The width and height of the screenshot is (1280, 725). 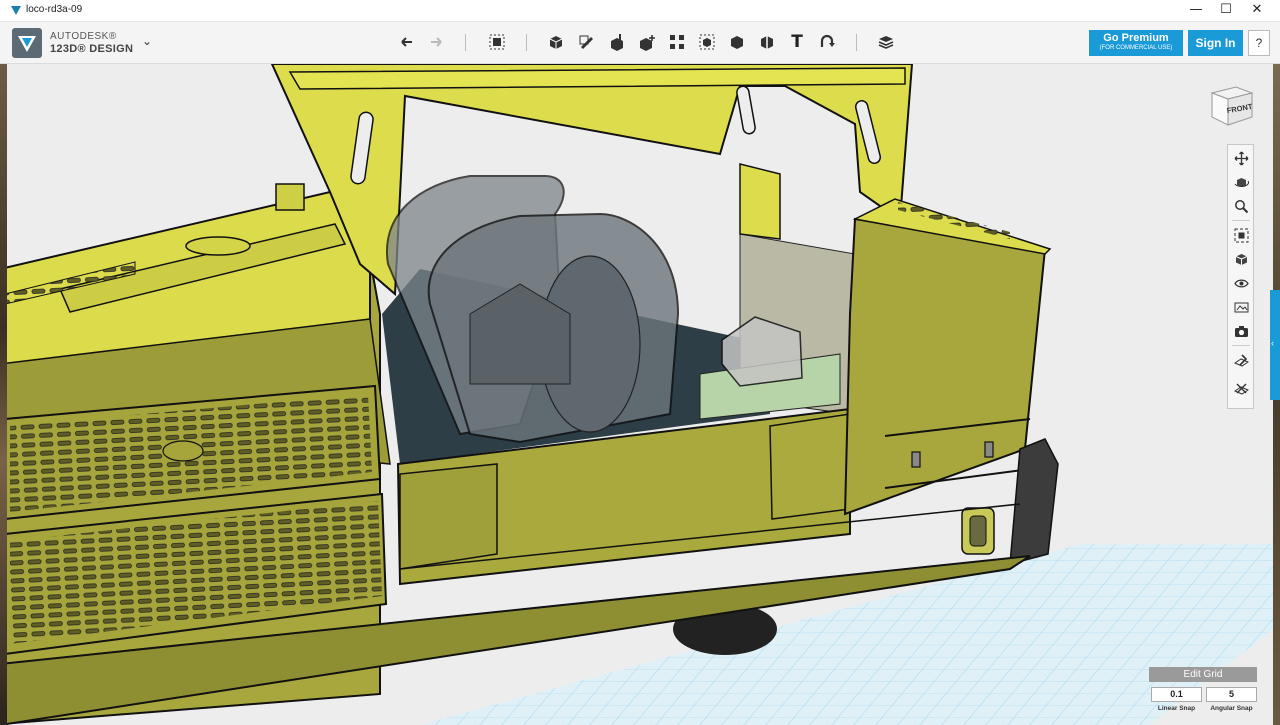 What do you see at coordinates (1241, 307) in the screenshot?
I see `materials-icon` at bounding box center [1241, 307].